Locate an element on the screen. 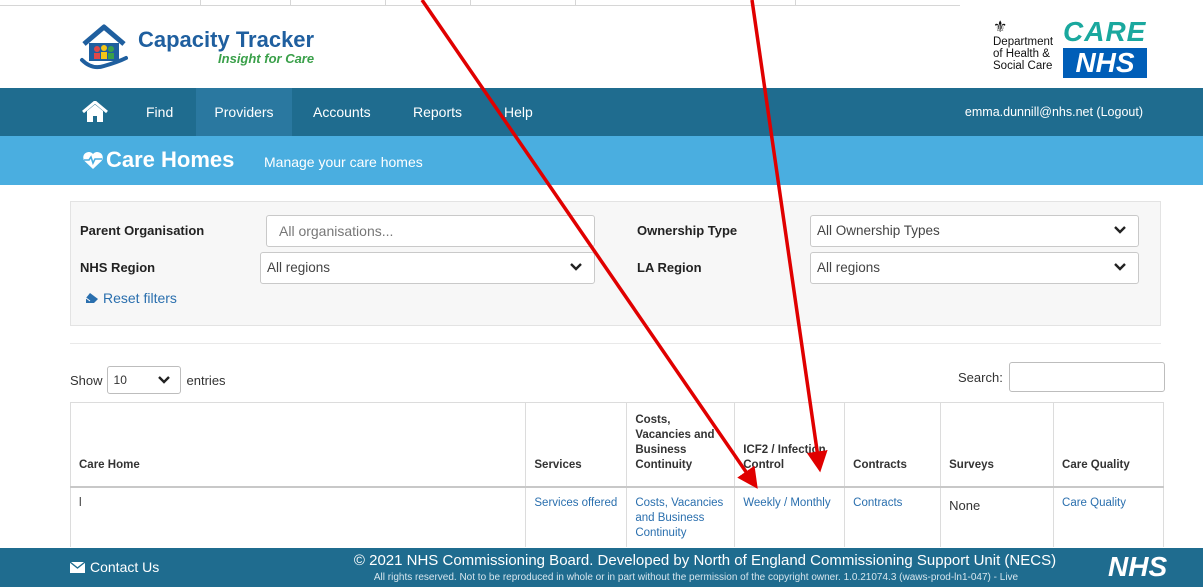 This screenshot has width=1203, height=587. app-name: Capacity Tracker is located at coordinates (226, 39).